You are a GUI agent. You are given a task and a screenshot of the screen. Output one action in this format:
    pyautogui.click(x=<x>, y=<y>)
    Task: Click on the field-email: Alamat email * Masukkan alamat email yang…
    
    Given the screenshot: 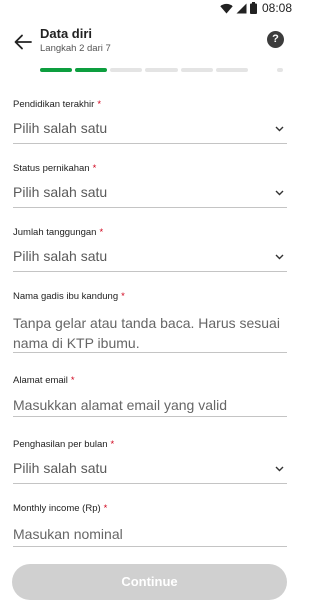 What is the action you would take?
    pyautogui.click(x=150, y=396)
    